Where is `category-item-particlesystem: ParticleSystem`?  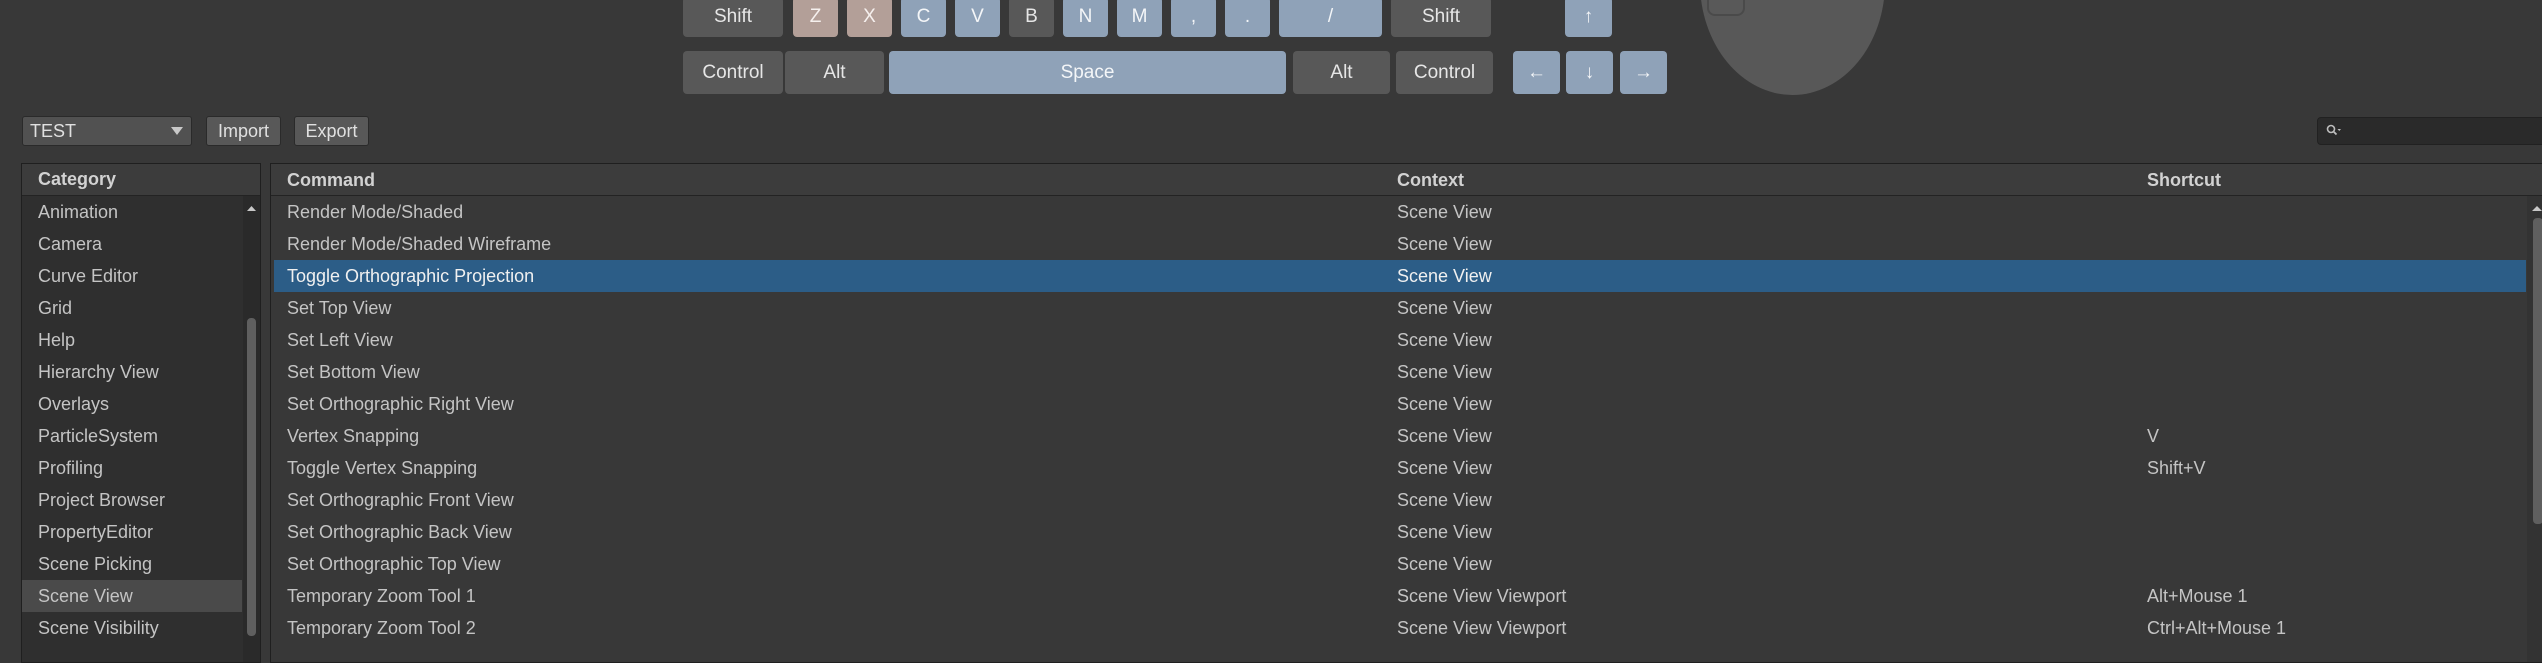 category-item-particlesystem: ParticleSystem is located at coordinates (132, 436).